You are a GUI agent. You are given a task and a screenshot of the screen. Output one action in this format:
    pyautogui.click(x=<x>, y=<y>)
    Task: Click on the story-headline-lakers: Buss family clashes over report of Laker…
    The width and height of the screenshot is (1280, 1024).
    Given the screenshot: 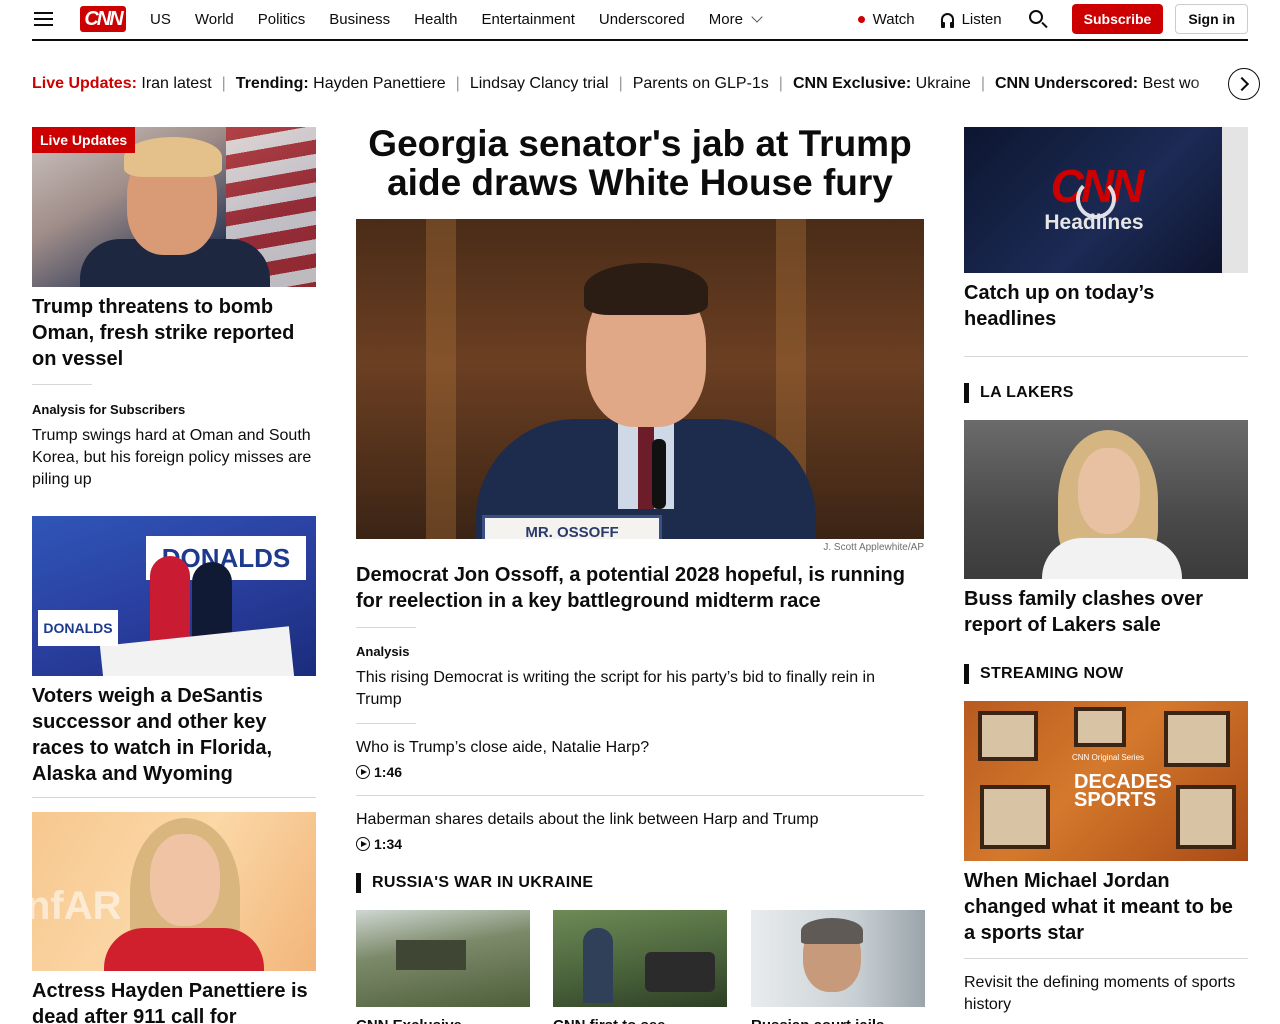 What is the action you would take?
    pyautogui.click(x=1106, y=612)
    